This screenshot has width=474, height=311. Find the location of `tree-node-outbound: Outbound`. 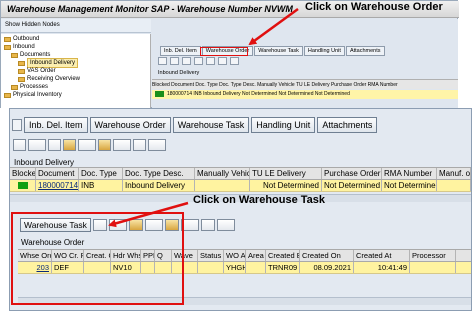

tree-node-outbound: Outbound is located at coordinates (21, 39).